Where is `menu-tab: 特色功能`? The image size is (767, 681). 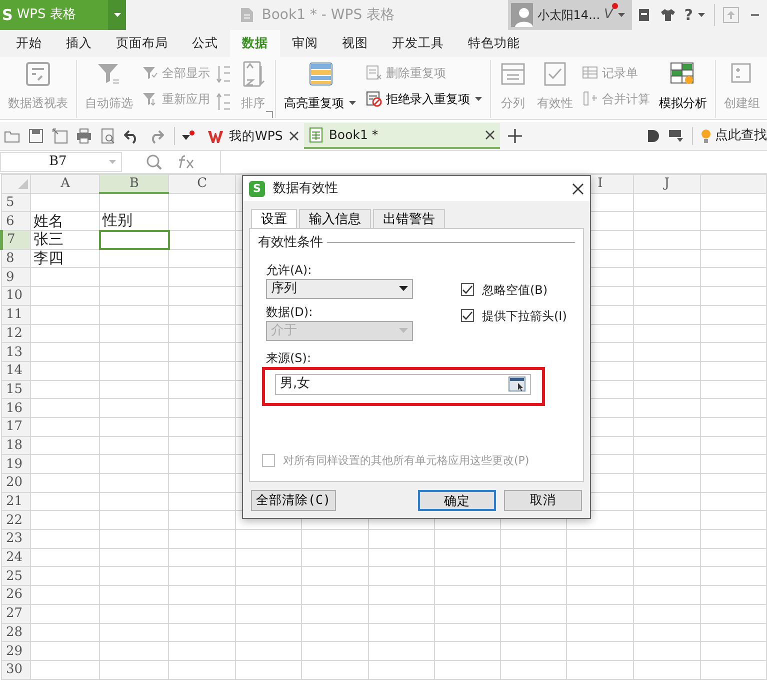 menu-tab: 特色功能 is located at coordinates (494, 43).